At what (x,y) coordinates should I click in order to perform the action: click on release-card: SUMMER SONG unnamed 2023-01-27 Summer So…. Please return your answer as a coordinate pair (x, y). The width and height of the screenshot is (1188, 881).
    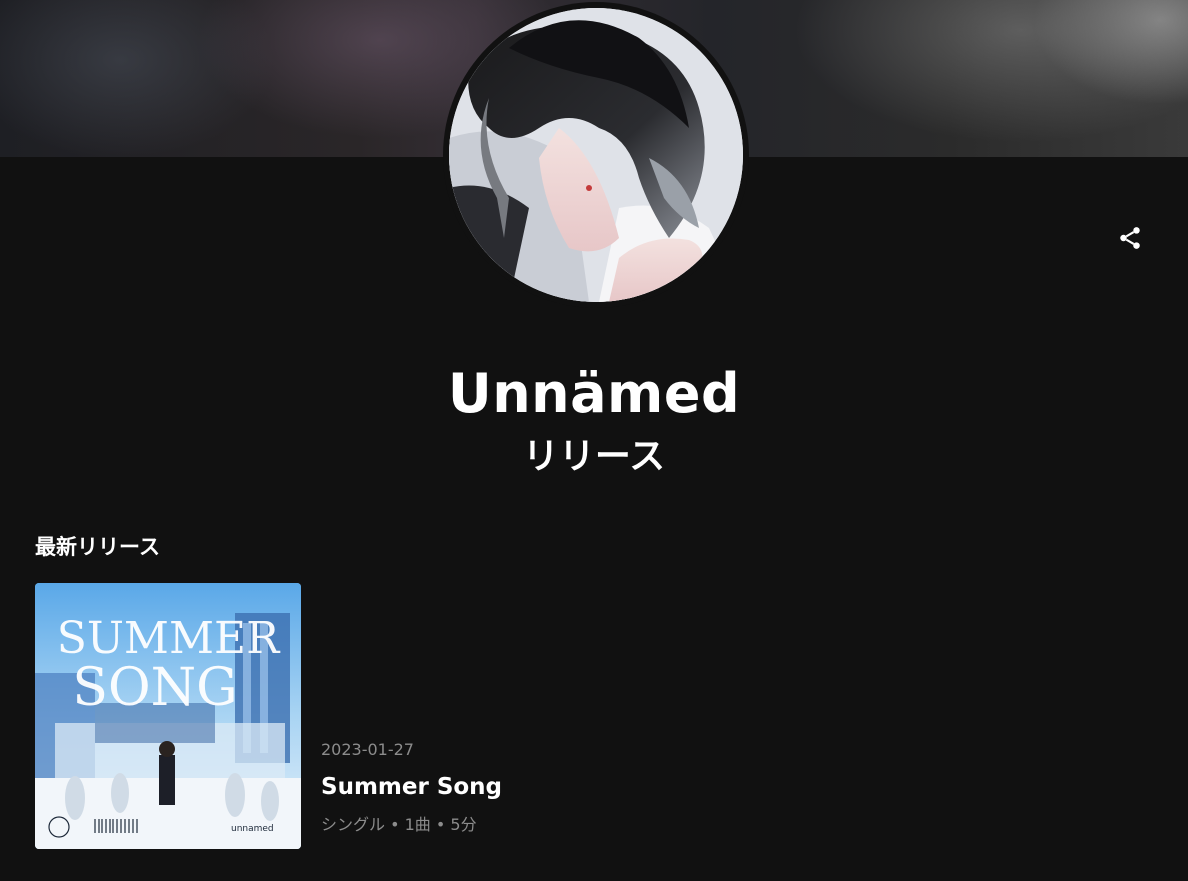
    Looking at the image, I should click on (315, 716).